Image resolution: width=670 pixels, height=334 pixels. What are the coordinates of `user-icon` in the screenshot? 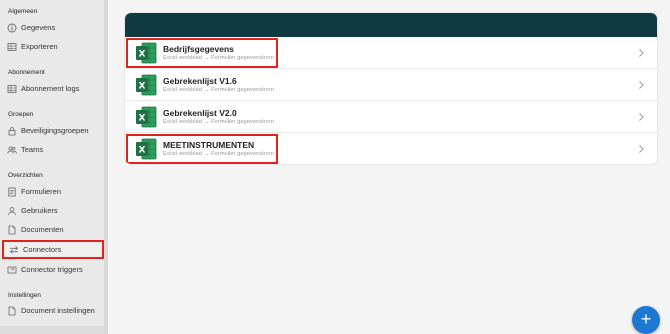 It's located at (11, 210).